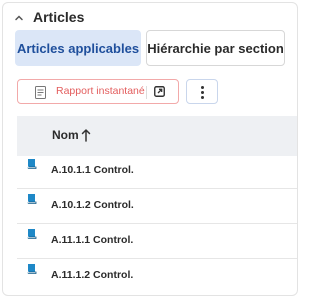  I want to click on table-header: Nom, so click(157, 136).